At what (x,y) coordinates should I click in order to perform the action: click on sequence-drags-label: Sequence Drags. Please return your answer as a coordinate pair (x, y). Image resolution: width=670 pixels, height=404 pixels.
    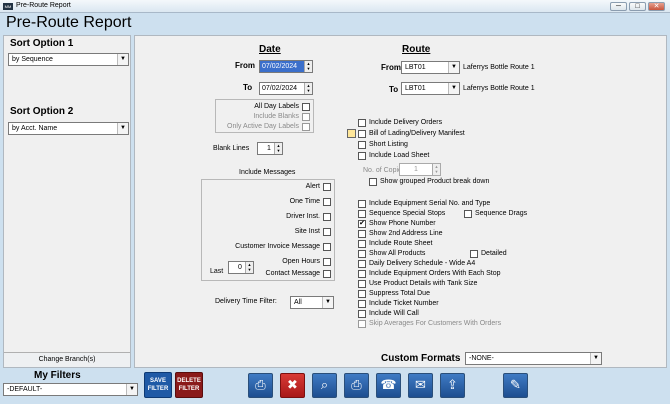
    Looking at the image, I should click on (501, 213).